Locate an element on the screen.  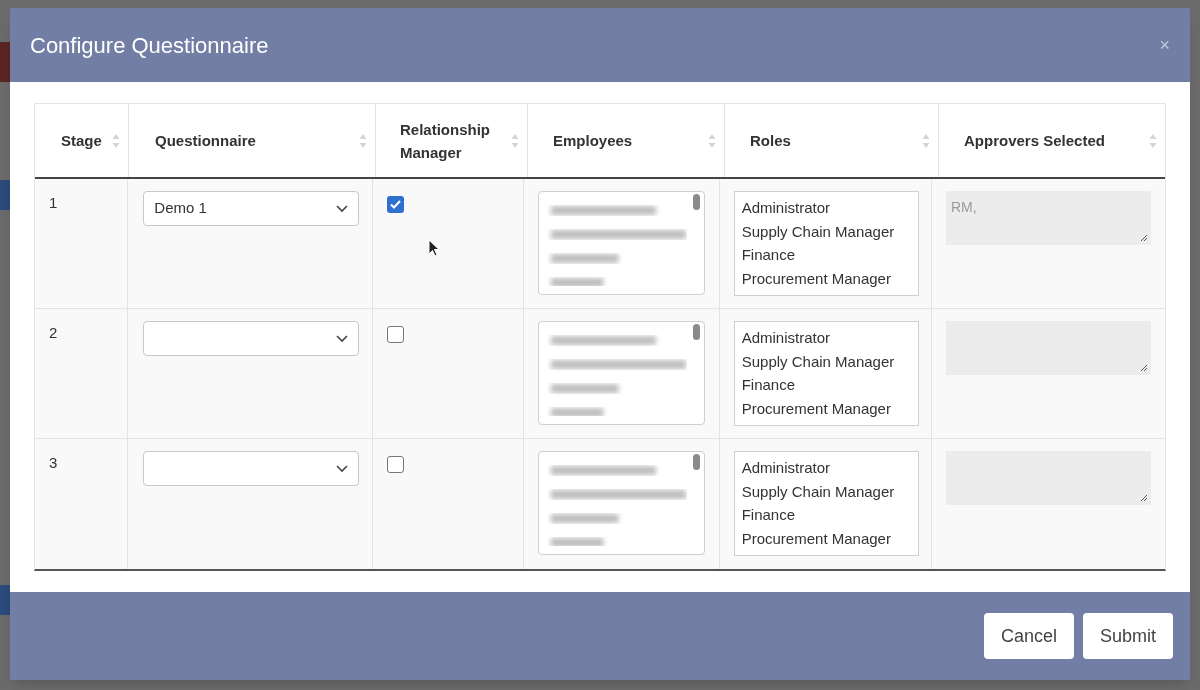
column-label: Roles is located at coordinates (771, 141).